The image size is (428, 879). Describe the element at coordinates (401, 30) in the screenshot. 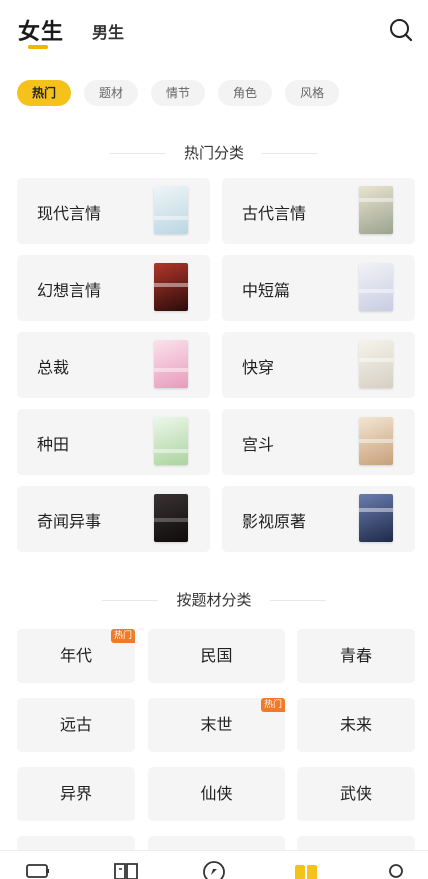

I see `search-icon` at that location.